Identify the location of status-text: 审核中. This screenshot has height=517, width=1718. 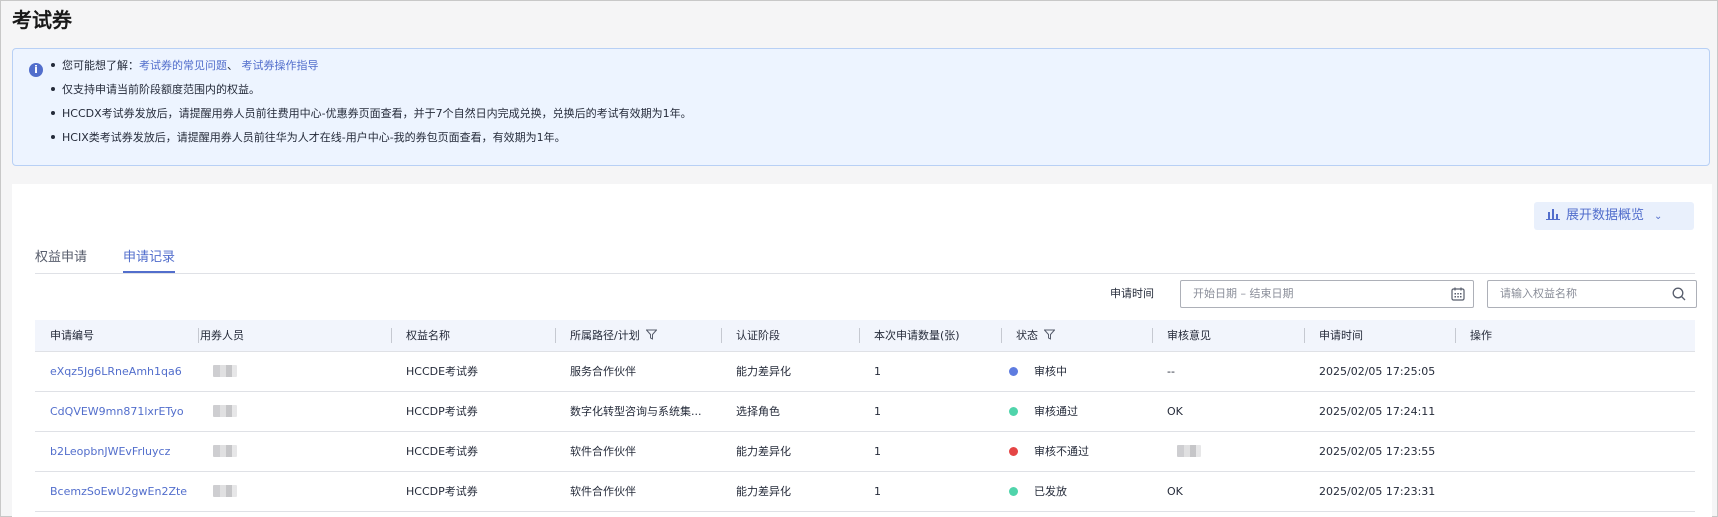
(1050, 371).